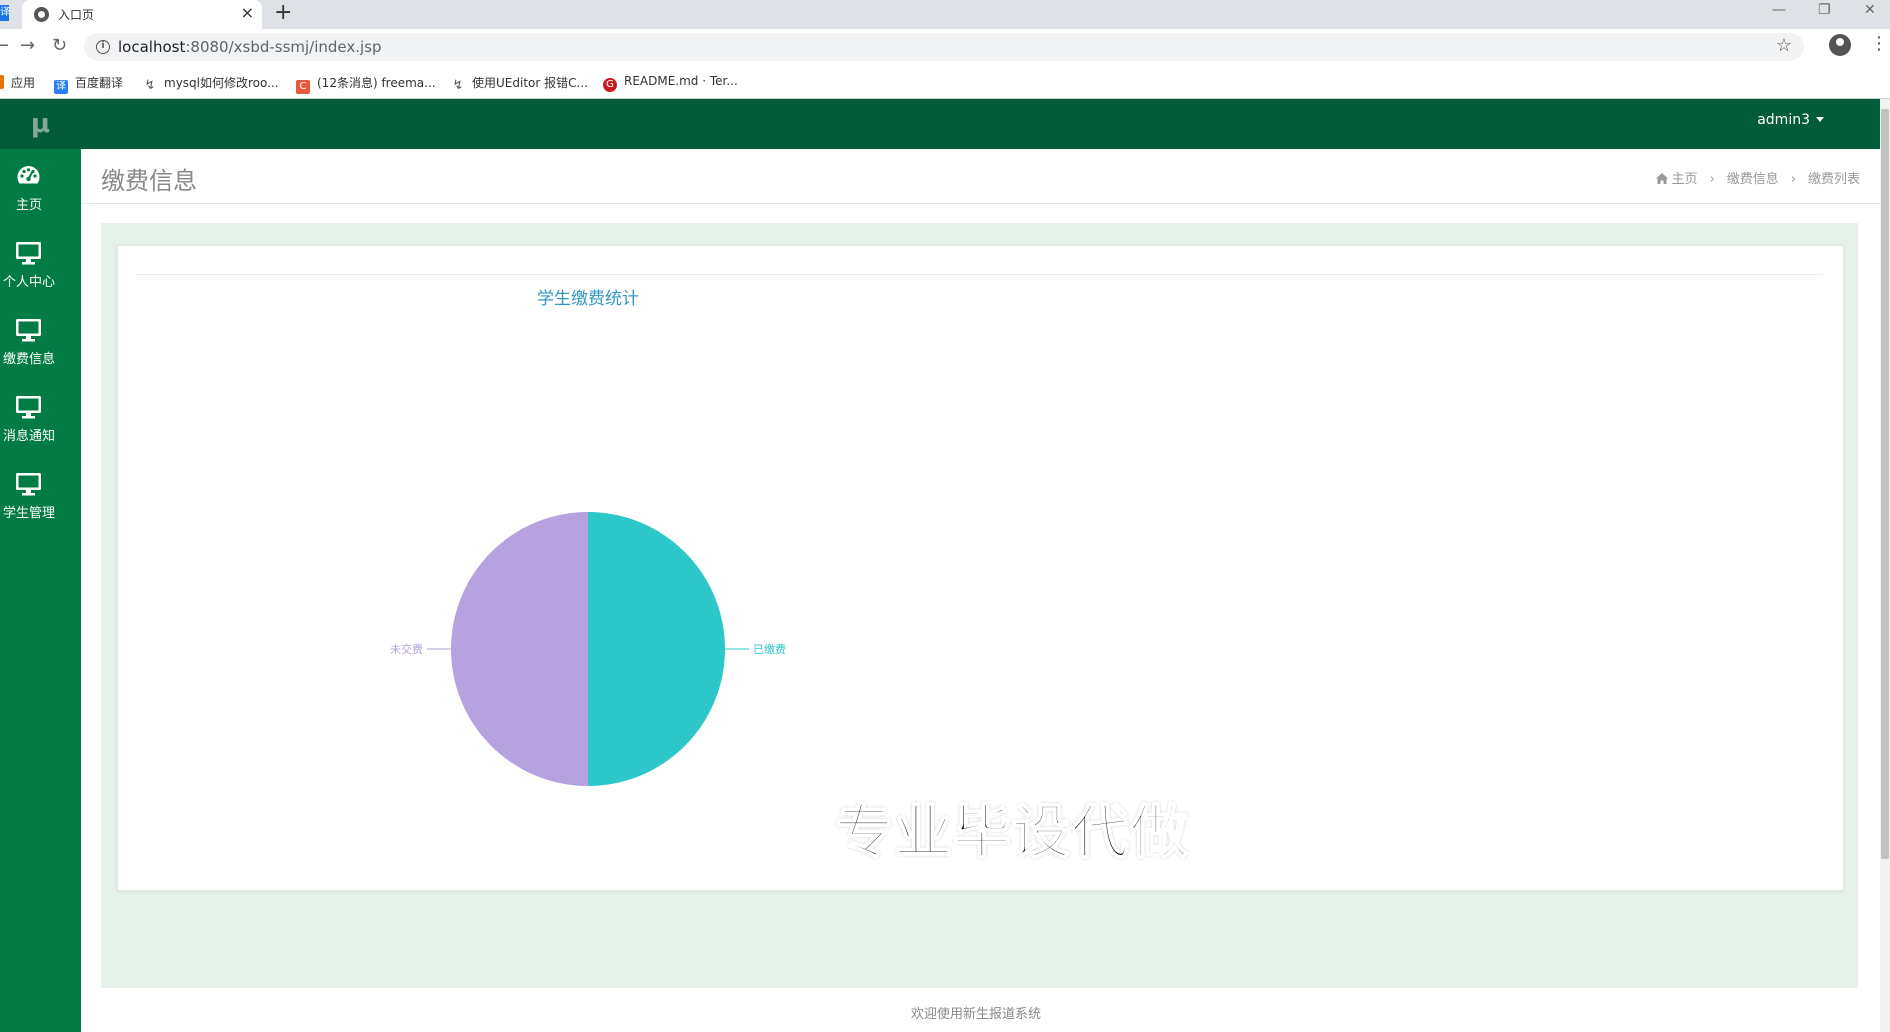  I want to click on sidebar-item-payment: 缴费信息, so click(40, 341).